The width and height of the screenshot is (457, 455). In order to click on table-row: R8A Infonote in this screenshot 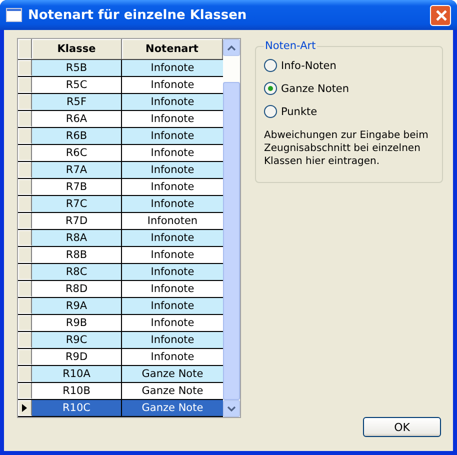, I will do `click(120, 238)`.